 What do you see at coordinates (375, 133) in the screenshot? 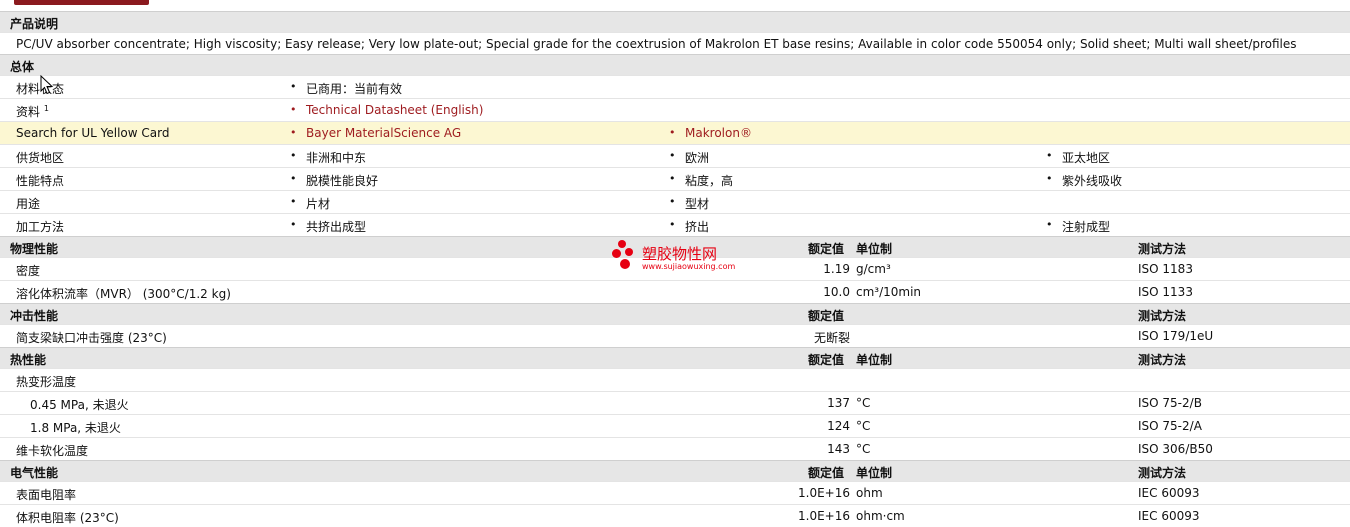
I see `manufacturer-link: Bayer MaterialScience AG` at bounding box center [375, 133].